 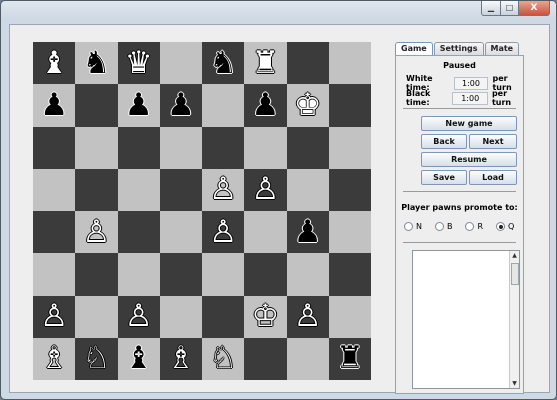 I want to click on board-square-r4-c4, so click(x=180, y=189).